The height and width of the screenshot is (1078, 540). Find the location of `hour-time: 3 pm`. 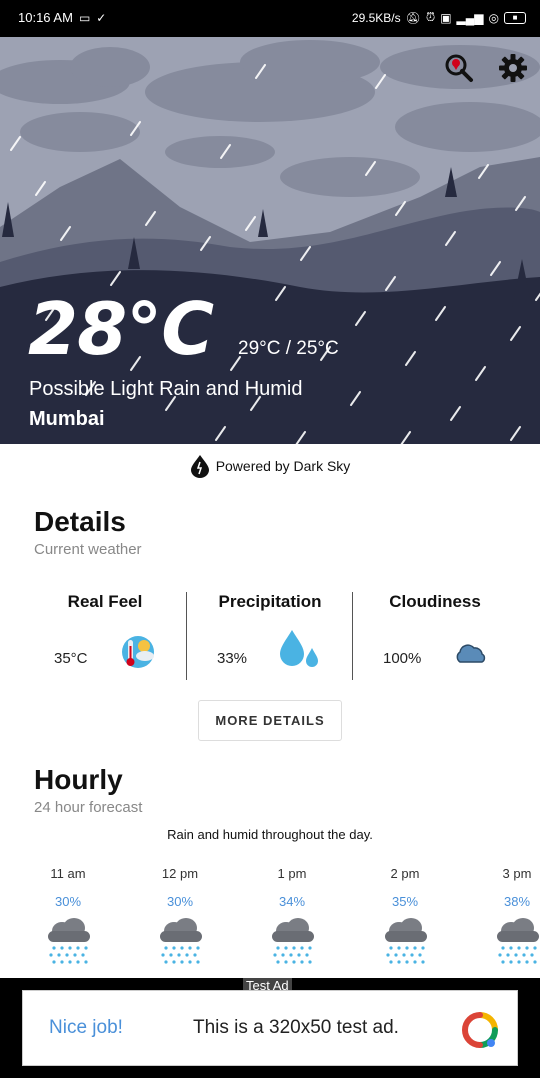

hour-time: 3 pm is located at coordinates (517, 873).